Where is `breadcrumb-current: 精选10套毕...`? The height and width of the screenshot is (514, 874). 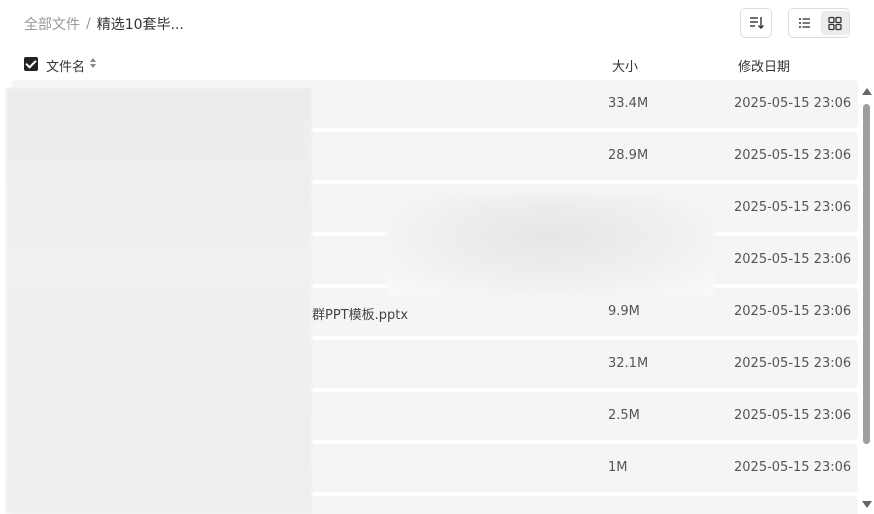 breadcrumb-current: 精选10套毕... is located at coordinates (140, 25).